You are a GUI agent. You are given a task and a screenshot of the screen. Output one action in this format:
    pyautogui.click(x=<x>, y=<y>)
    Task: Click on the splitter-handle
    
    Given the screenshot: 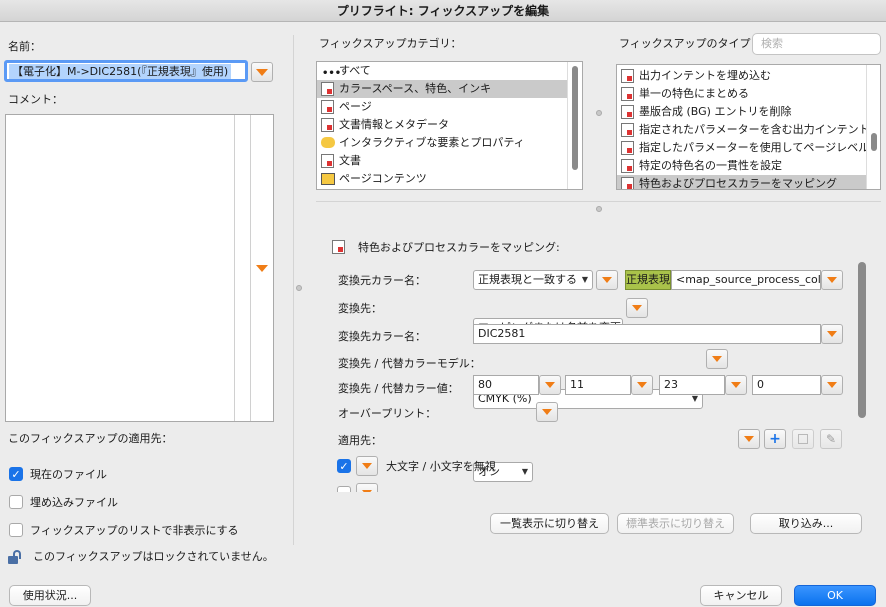 What is the action you would take?
    pyautogui.click(x=299, y=288)
    